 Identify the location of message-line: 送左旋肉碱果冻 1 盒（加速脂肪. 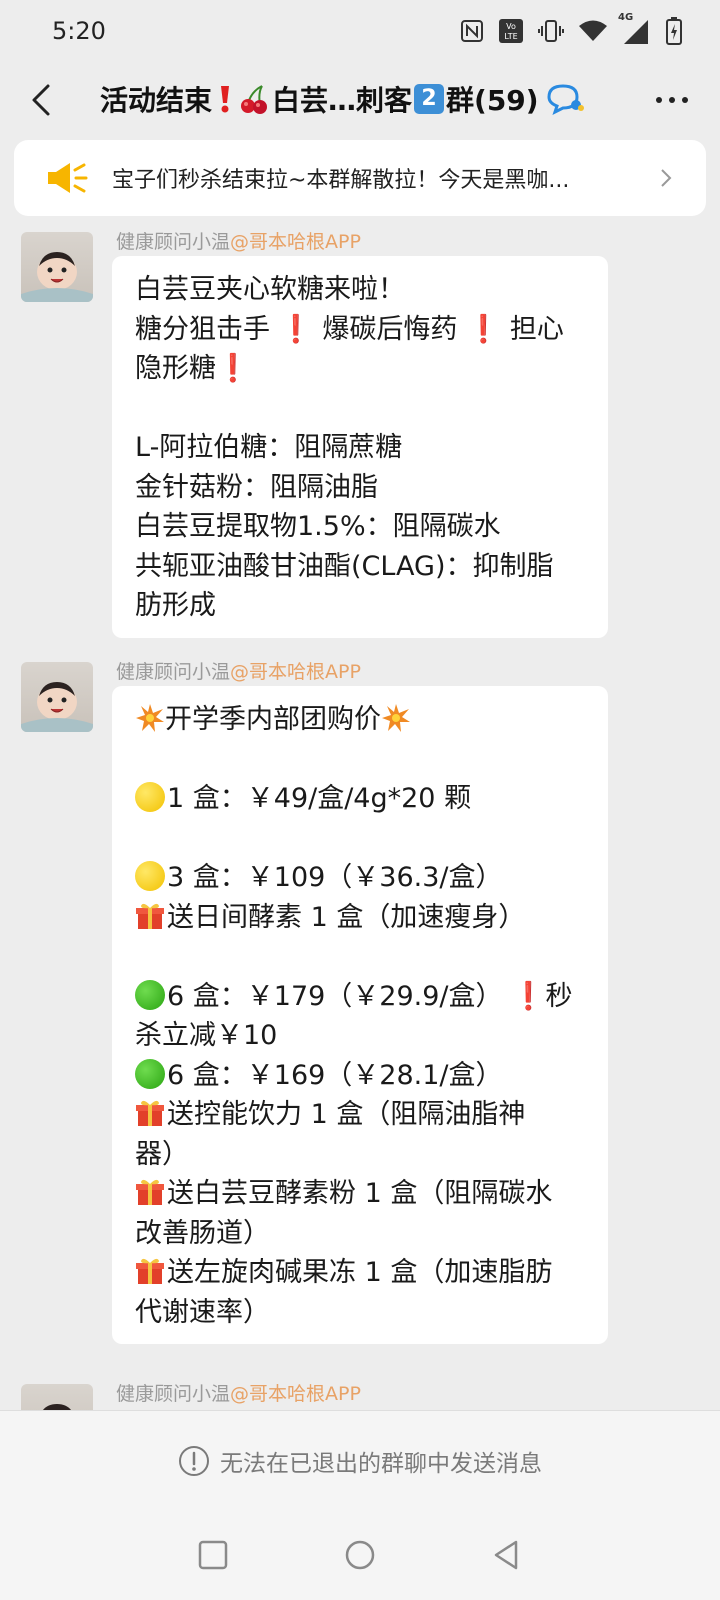
(361, 1273).